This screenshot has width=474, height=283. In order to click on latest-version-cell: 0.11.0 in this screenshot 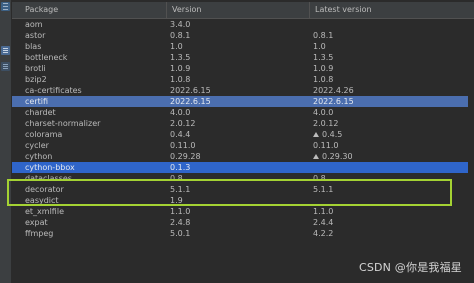, I will do `click(388, 145)`.